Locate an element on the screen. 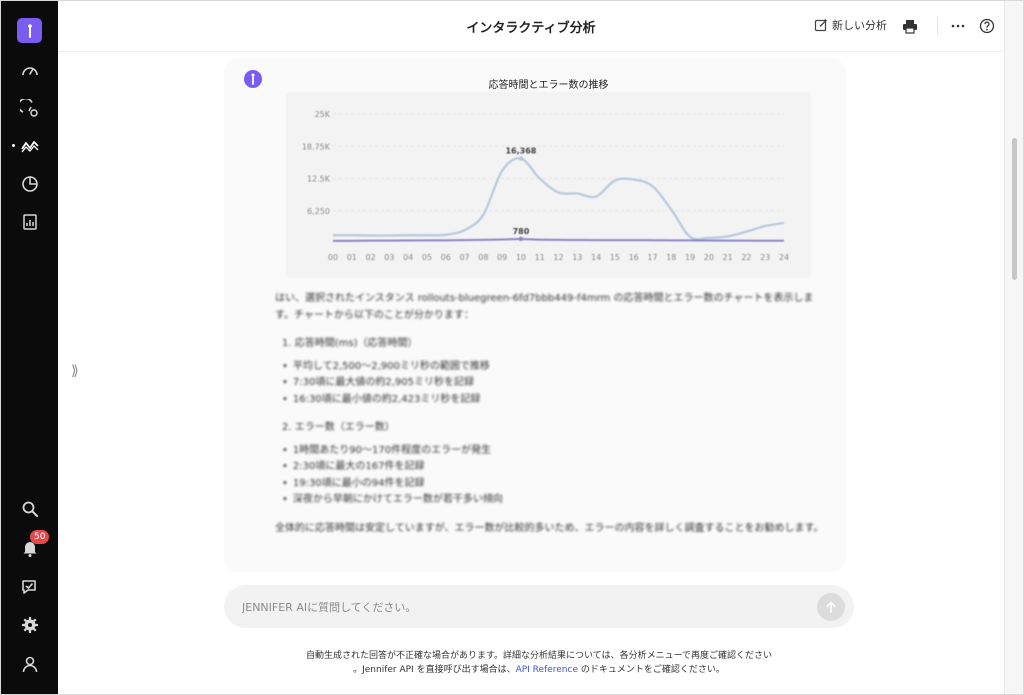 The image size is (1024, 695). new-analysis-button: 新しい分析 is located at coordinates (850, 25).